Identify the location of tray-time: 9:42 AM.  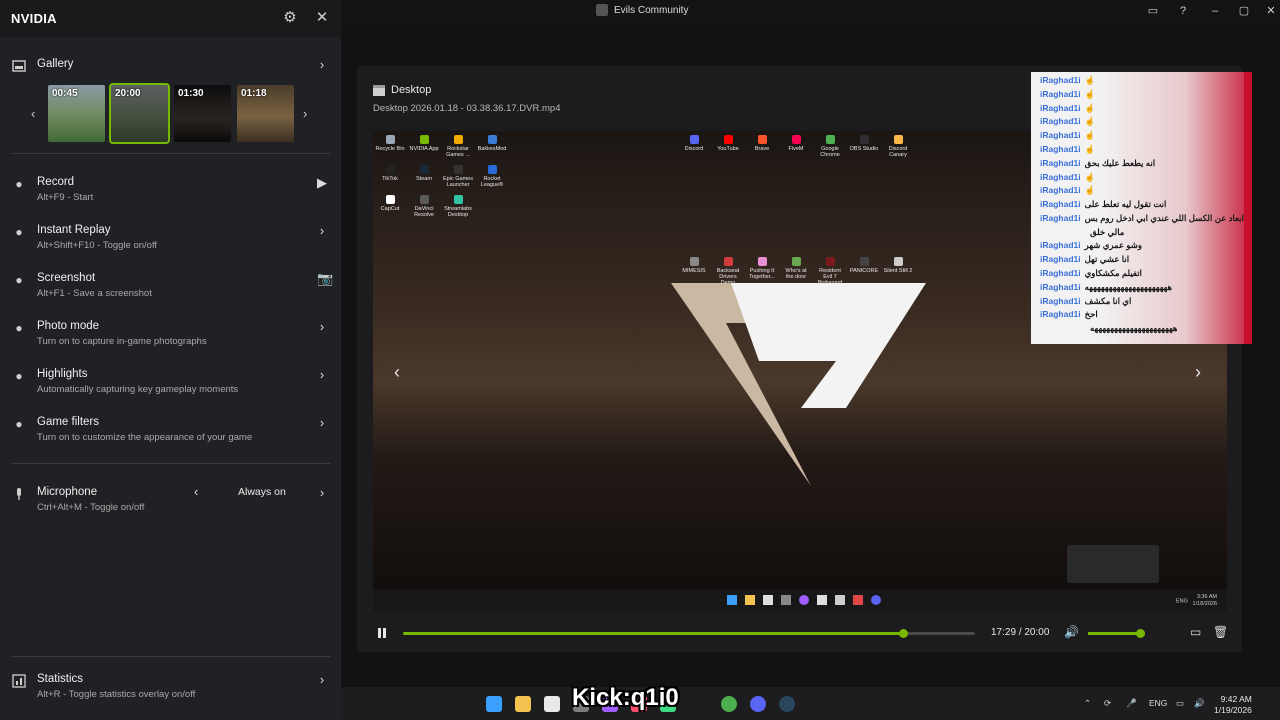
(1236, 699).